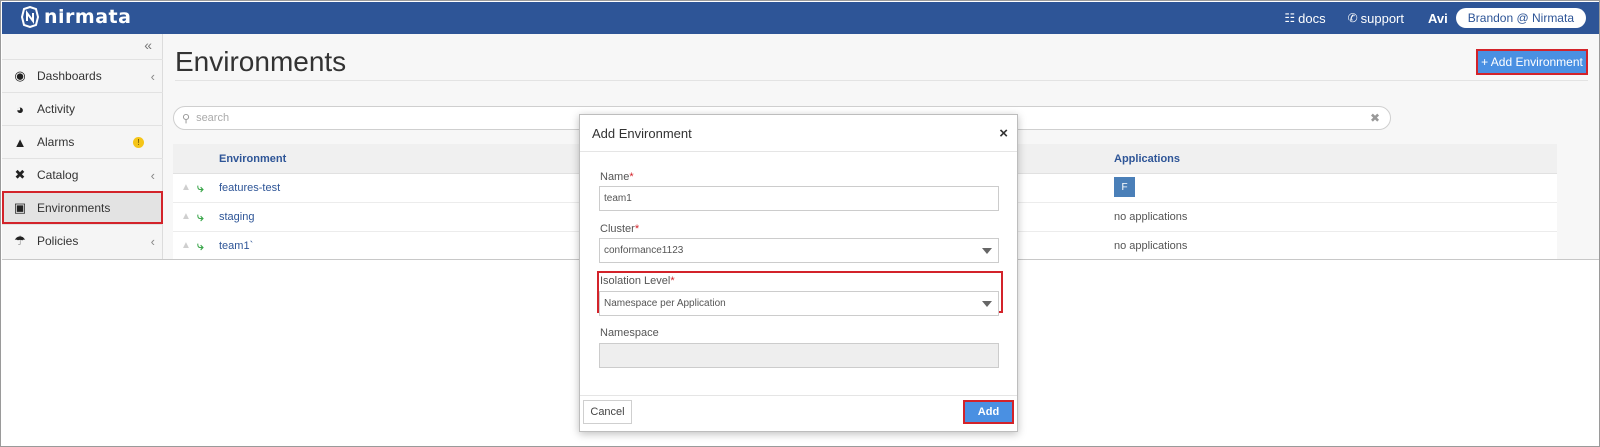 This screenshot has width=1600, height=447. What do you see at coordinates (138, 142) in the screenshot?
I see `alarm-count-badge: !` at bounding box center [138, 142].